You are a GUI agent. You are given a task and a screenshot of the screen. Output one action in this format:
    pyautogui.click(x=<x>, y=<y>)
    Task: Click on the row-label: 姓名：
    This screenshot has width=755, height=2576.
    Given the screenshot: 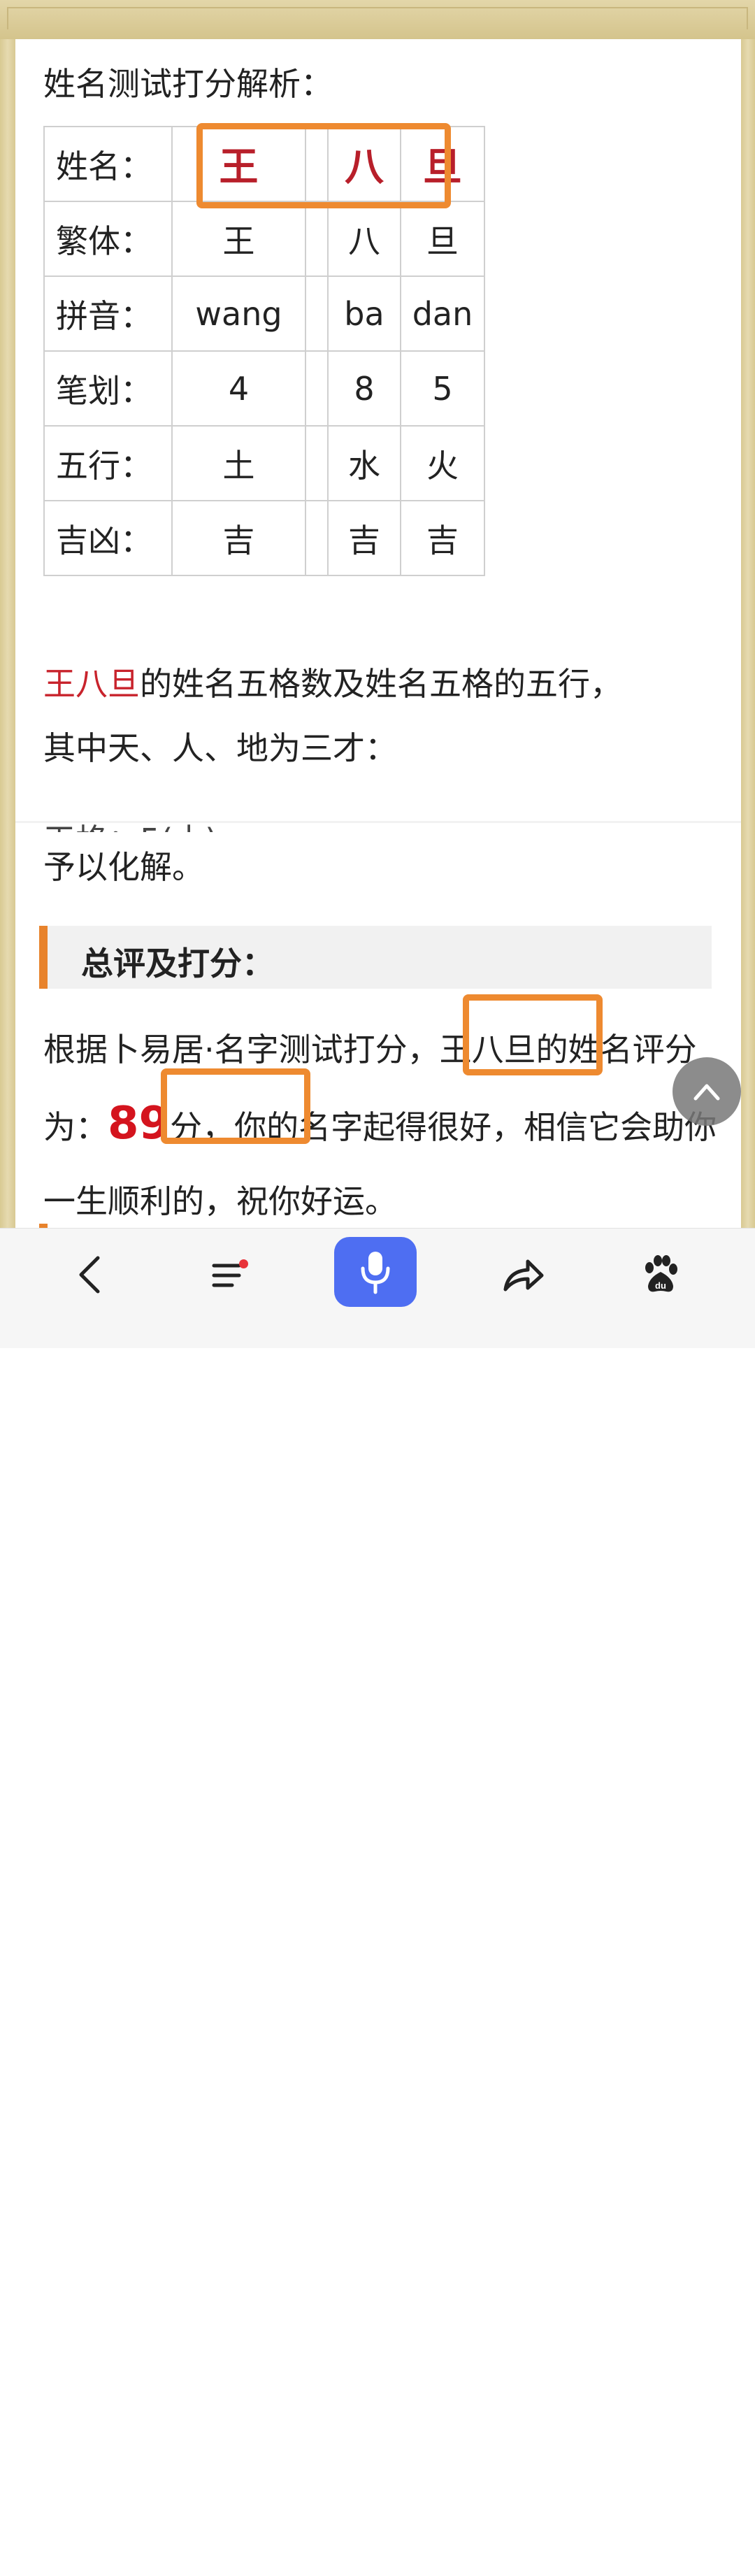 What is the action you would take?
    pyautogui.click(x=108, y=164)
    